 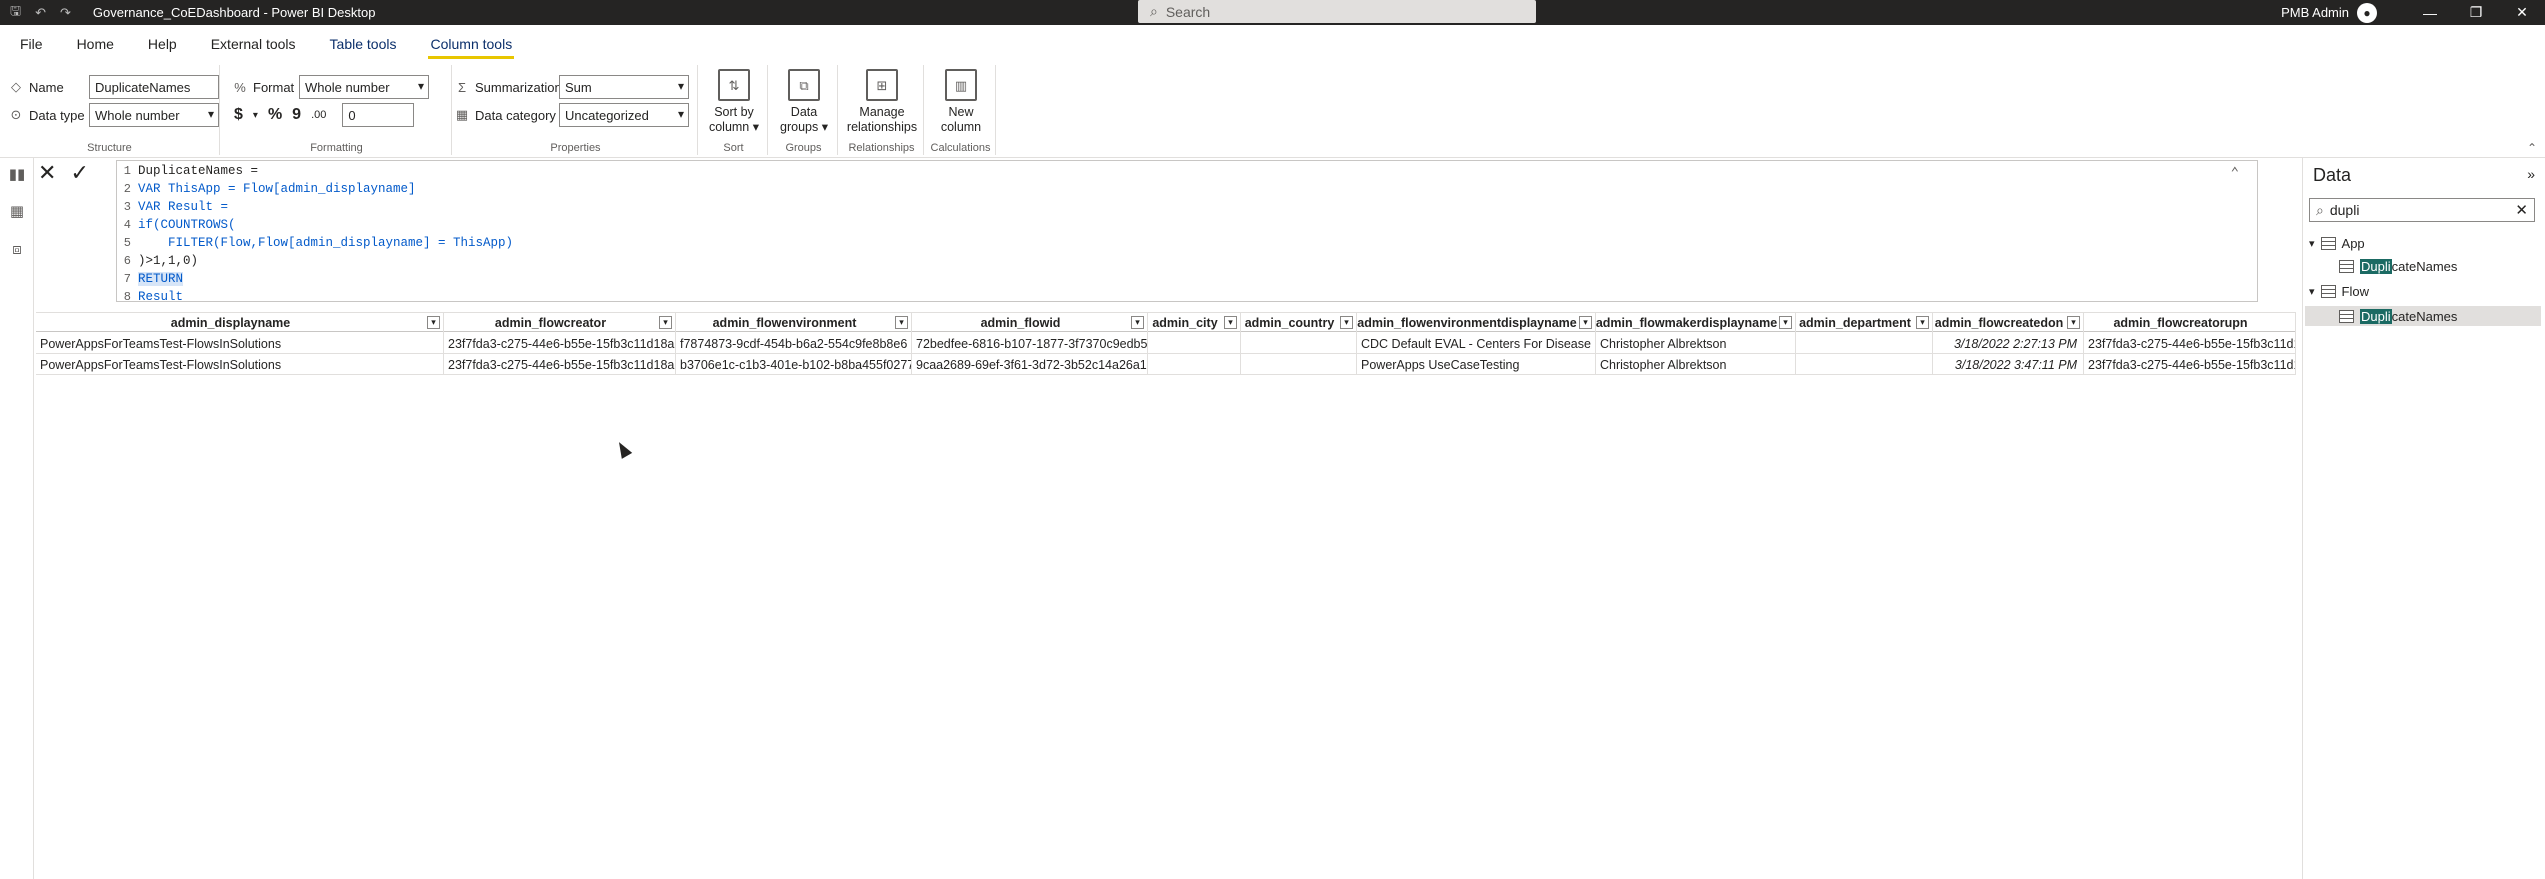 What do you see at coordinates (2422, 210) in the screenshot?
I see `data-search-input: ⌕ dupli ✕` at bounding box center [2422, 210].